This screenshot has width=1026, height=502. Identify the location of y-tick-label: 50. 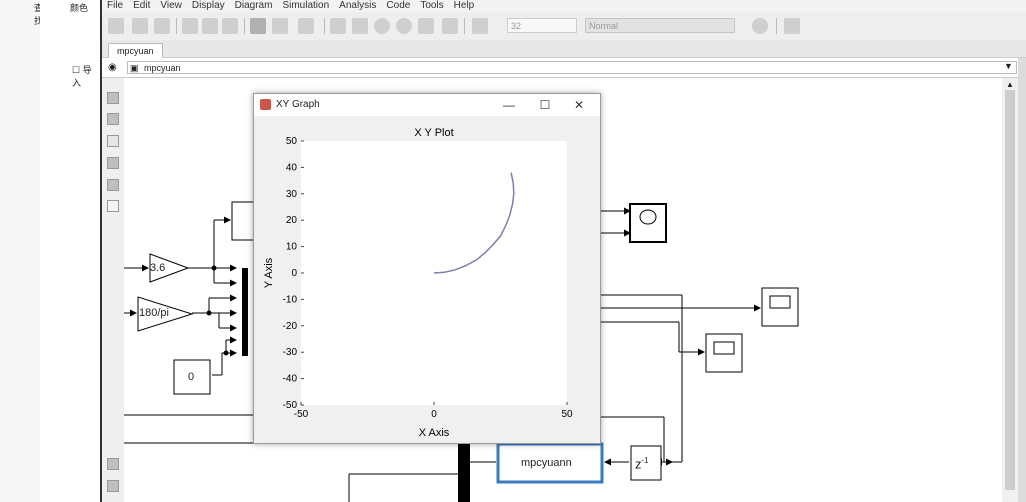
(292, 141).